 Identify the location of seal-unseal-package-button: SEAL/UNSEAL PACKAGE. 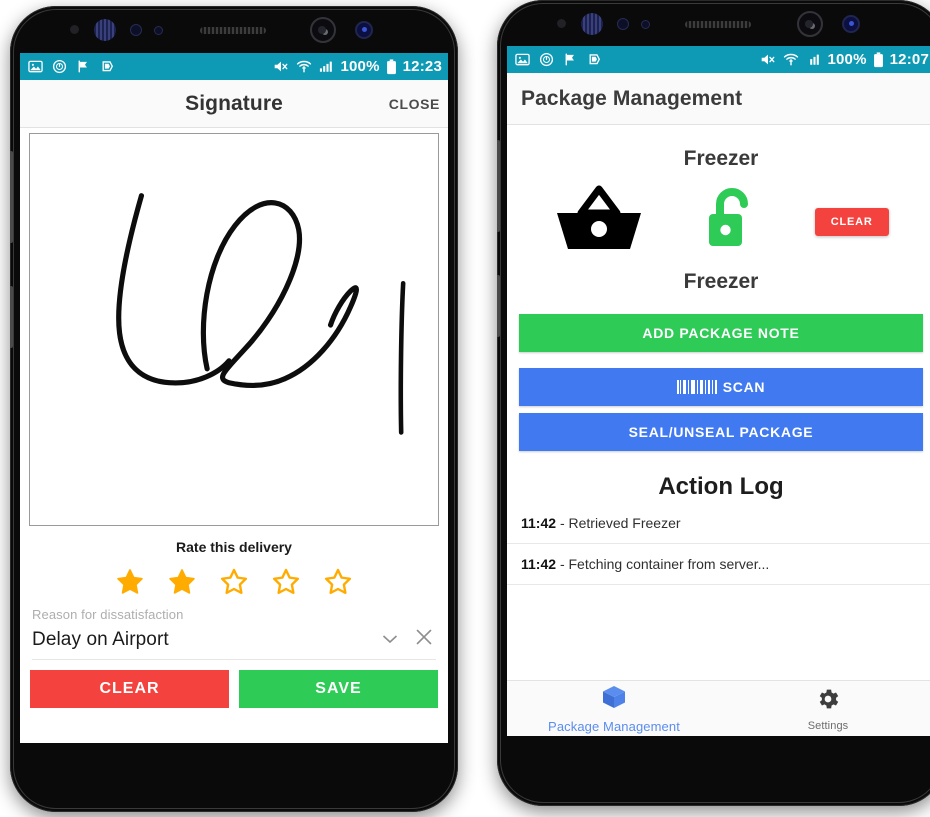
(721, 432).